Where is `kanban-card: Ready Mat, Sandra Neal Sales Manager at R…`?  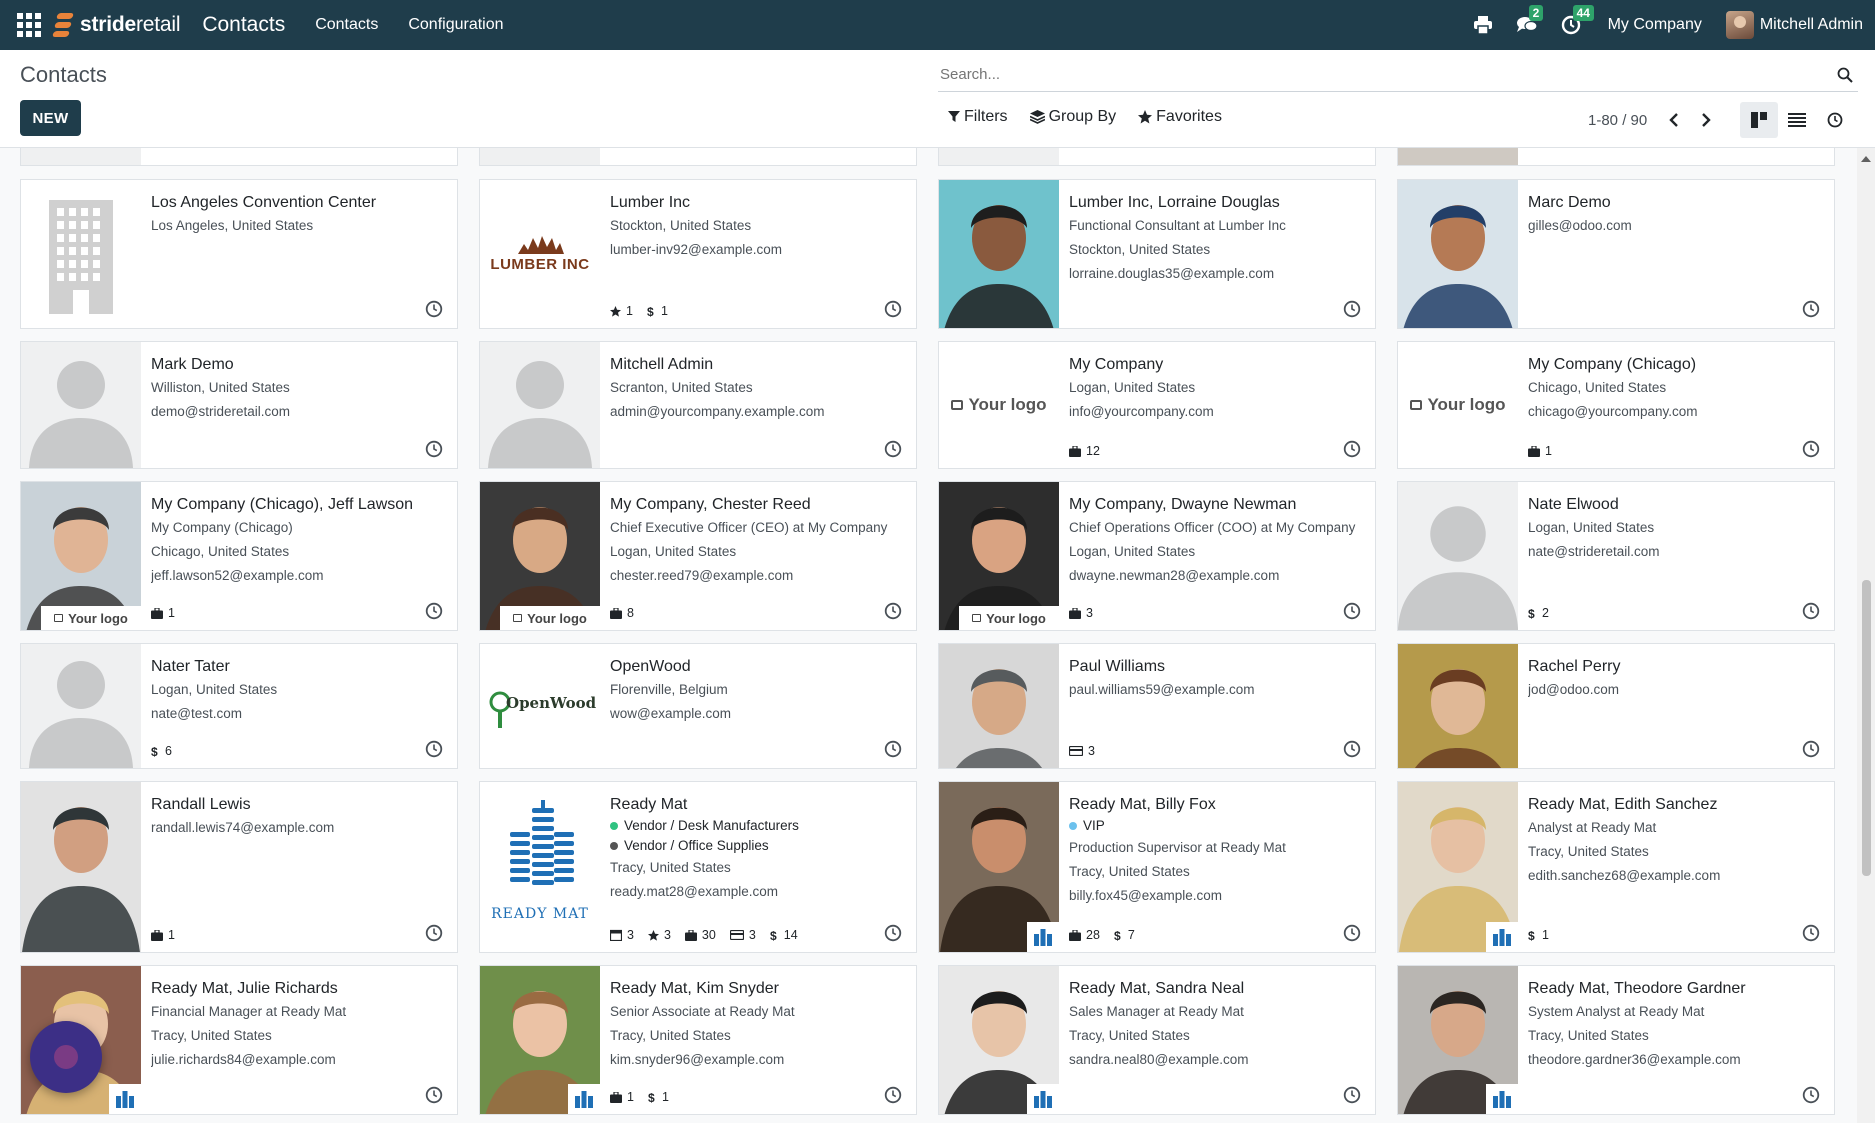
kanban-card: Ready Mat, Sandra Neal Sales Manager at R… is located at coordinates (1157, 1040).